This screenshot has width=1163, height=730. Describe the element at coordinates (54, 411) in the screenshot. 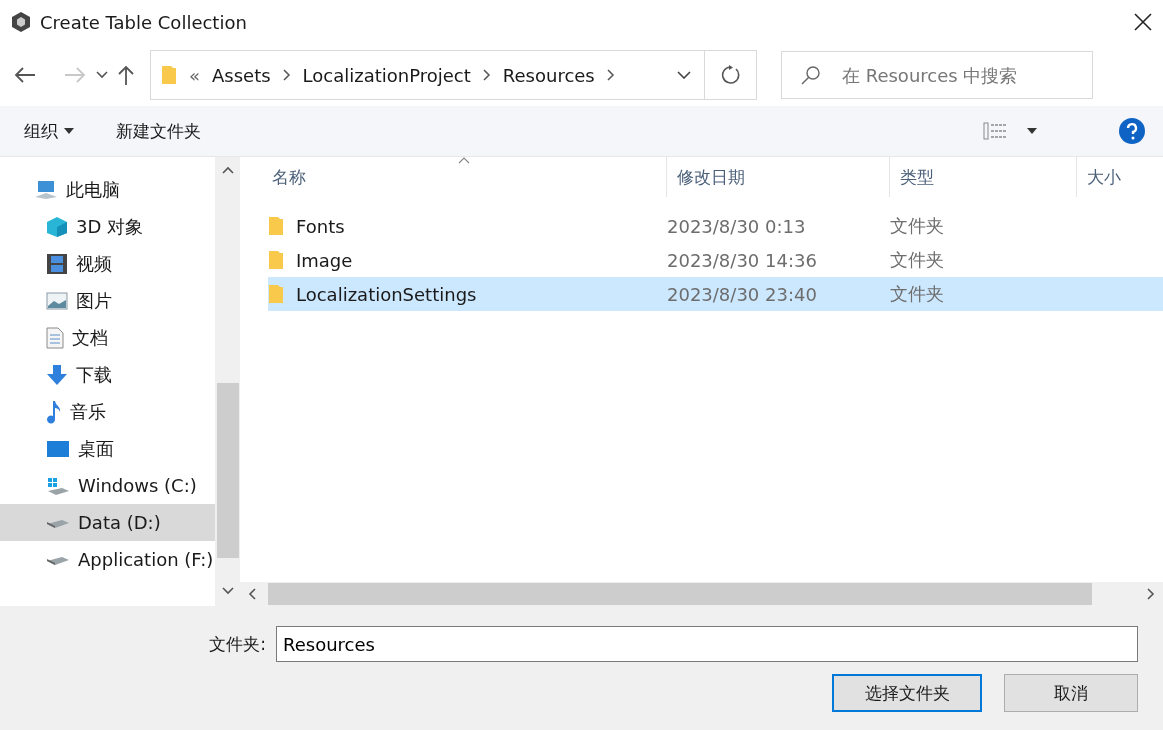

I see `music-note-icon` at that location.